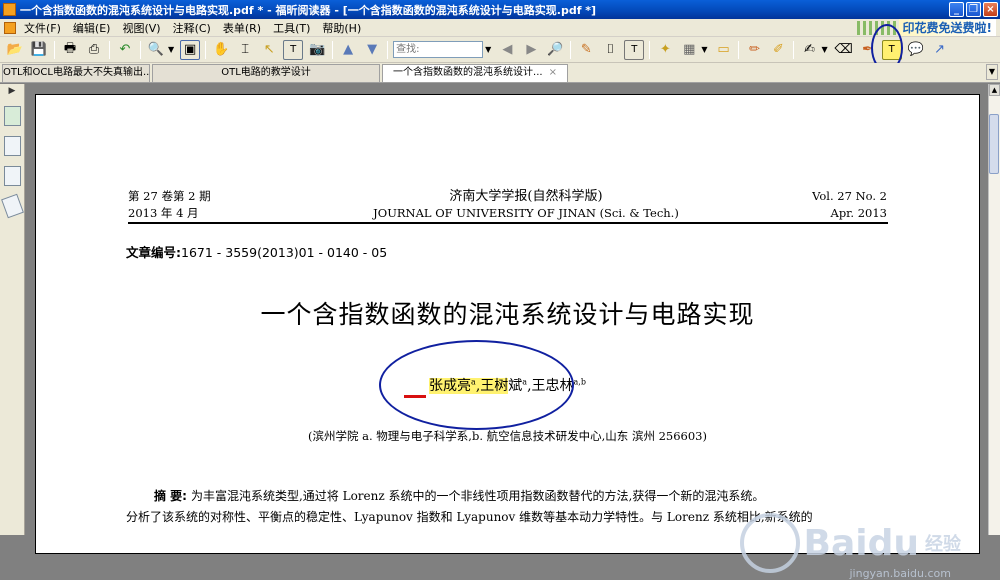 Image resolution: width=1000 pixels, height=580 pixels. I want to click on maximize-button: ❐, so click(973, 9).